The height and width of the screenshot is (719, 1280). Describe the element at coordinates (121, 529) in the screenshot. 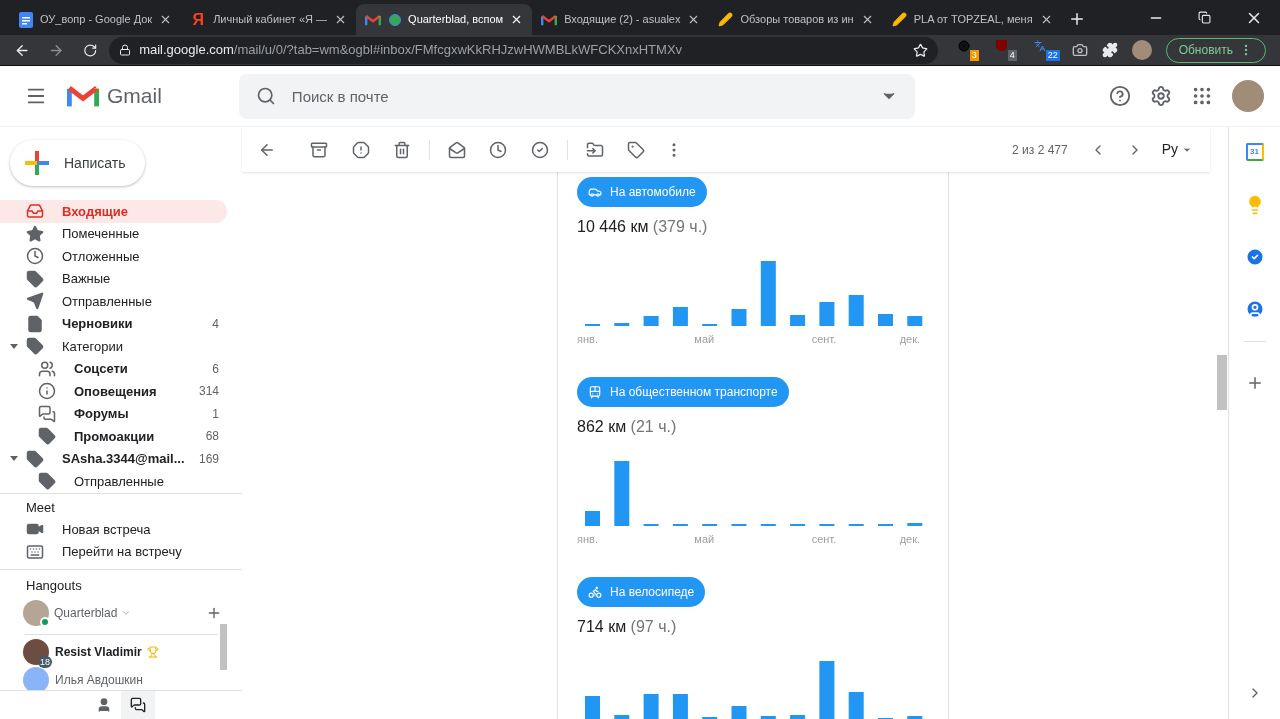

I see `meet-item: Новая встреча` at that location.